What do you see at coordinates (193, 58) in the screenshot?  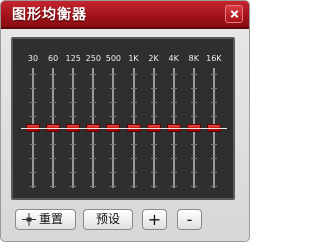 I see `frequency-label: 8K` at bounding box center [193, 58].